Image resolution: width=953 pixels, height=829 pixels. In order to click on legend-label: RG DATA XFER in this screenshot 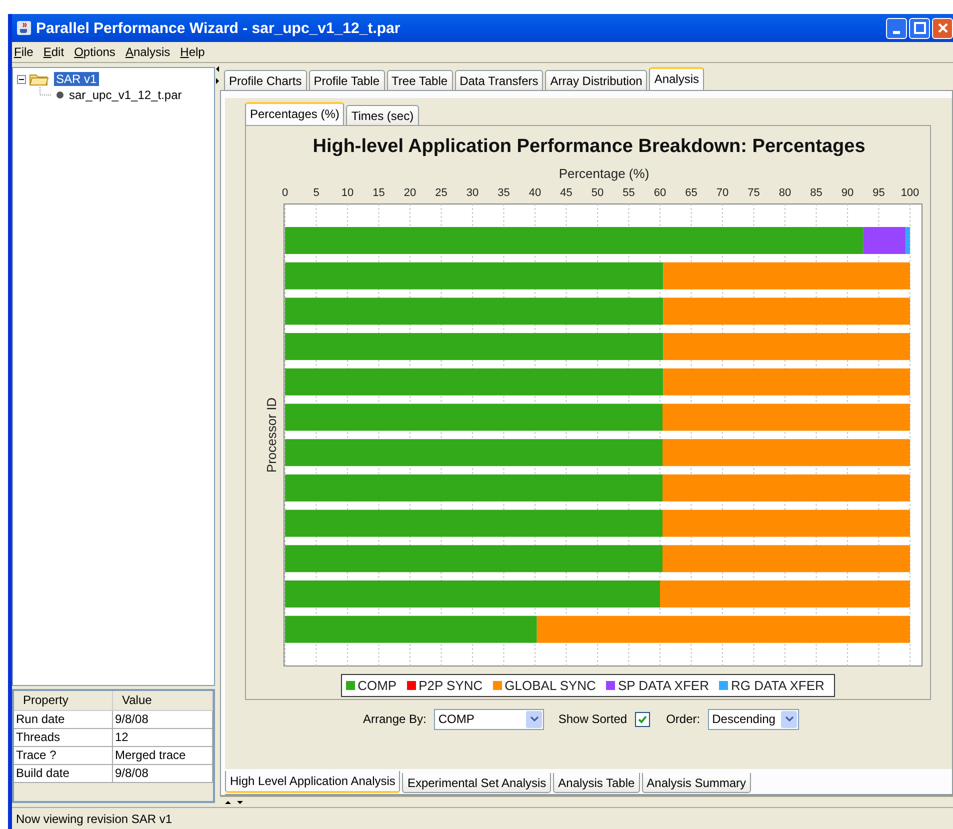, I will do `click(777, 685)`.